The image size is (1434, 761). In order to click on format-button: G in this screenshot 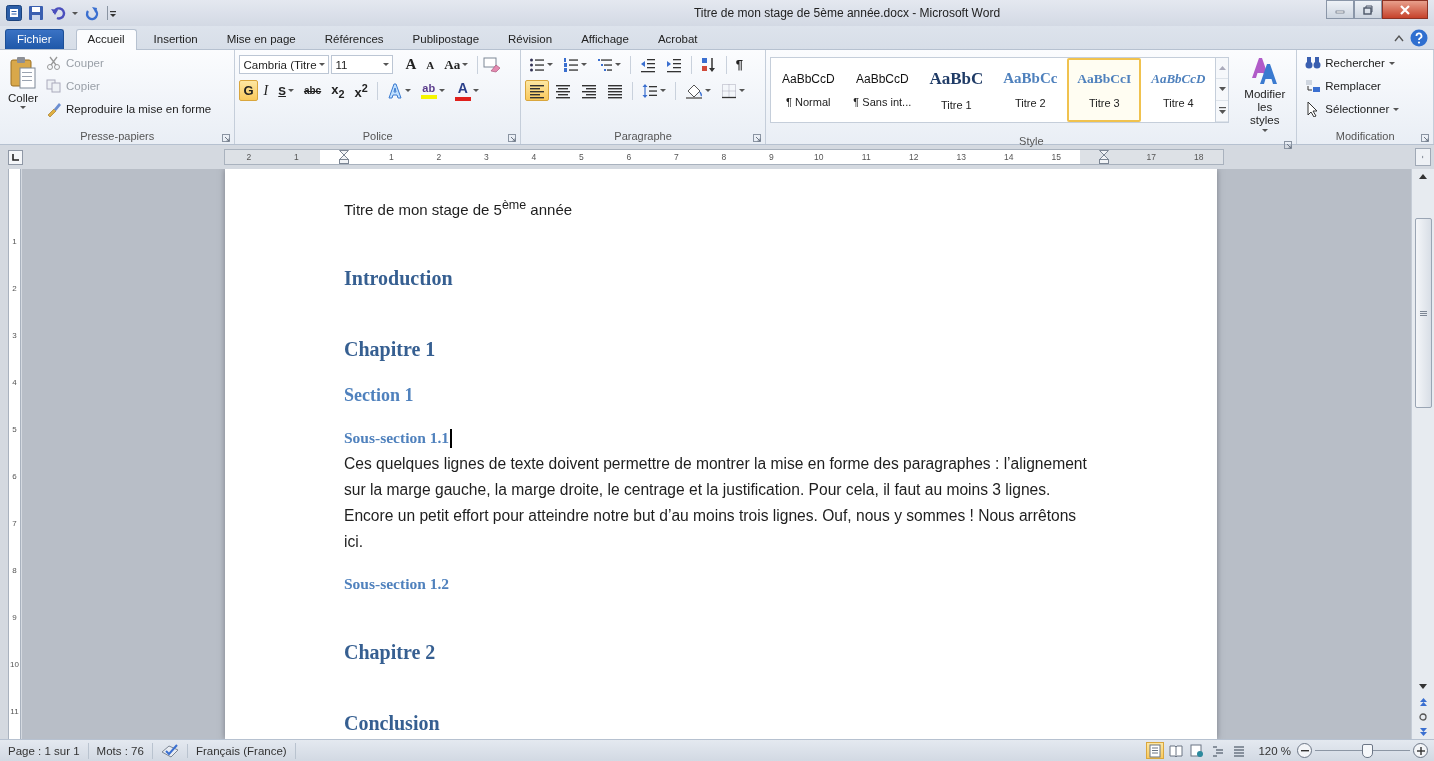, I will do `click(248, 91)`.